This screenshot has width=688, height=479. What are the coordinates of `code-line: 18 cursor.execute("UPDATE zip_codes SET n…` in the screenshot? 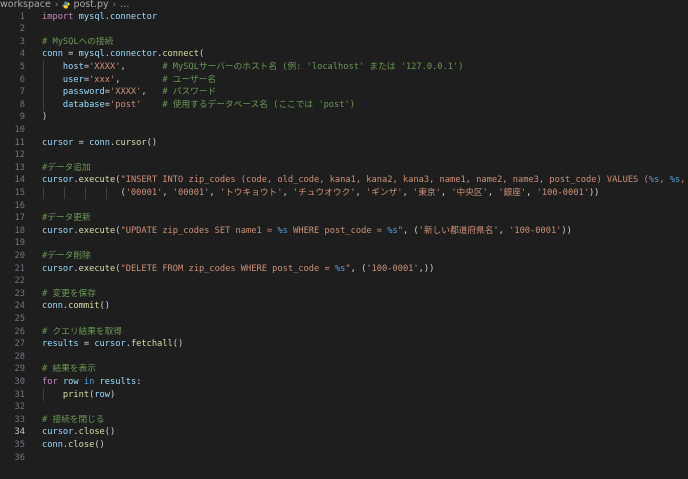 It's located at (344, 231).